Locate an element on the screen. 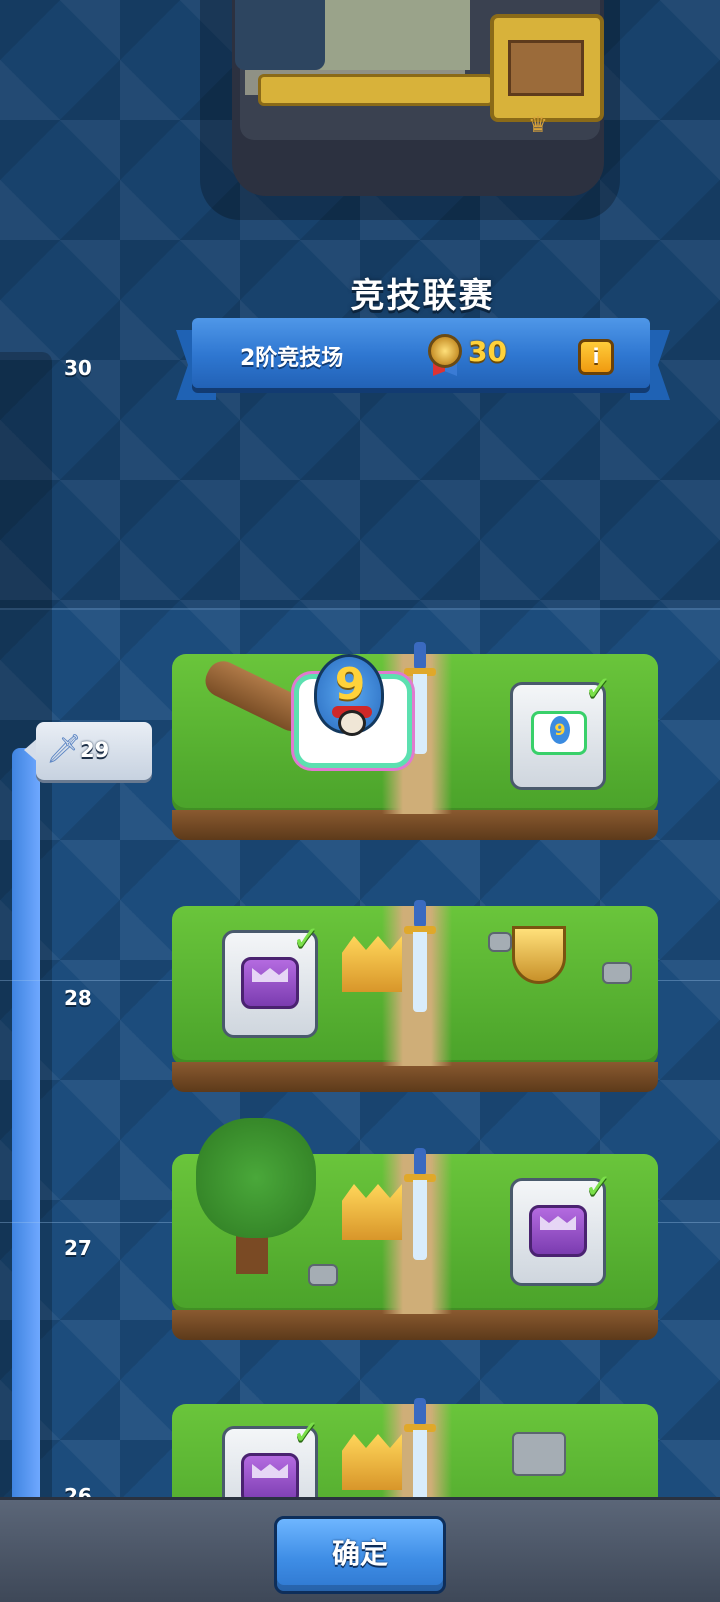 The image size is (720, 1602). tick-label-27: 27 is located at coordinates (78, 1248).